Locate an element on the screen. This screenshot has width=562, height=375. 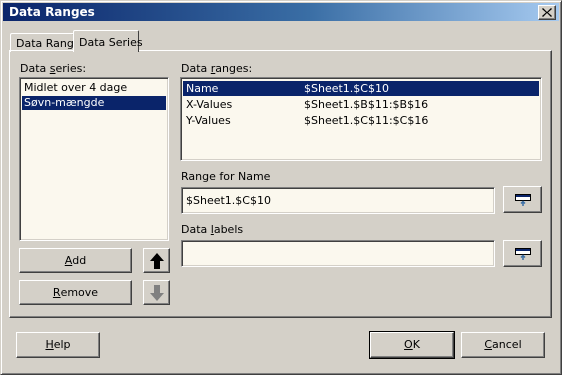
arrow-down-icon is located at coordinates (157, 293).